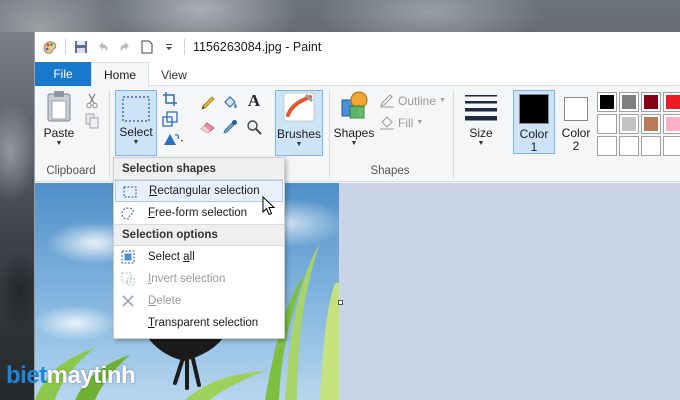 This screenshot has width=680, height=400. I want to click on select-all-label: Select all, so click(171, 257).